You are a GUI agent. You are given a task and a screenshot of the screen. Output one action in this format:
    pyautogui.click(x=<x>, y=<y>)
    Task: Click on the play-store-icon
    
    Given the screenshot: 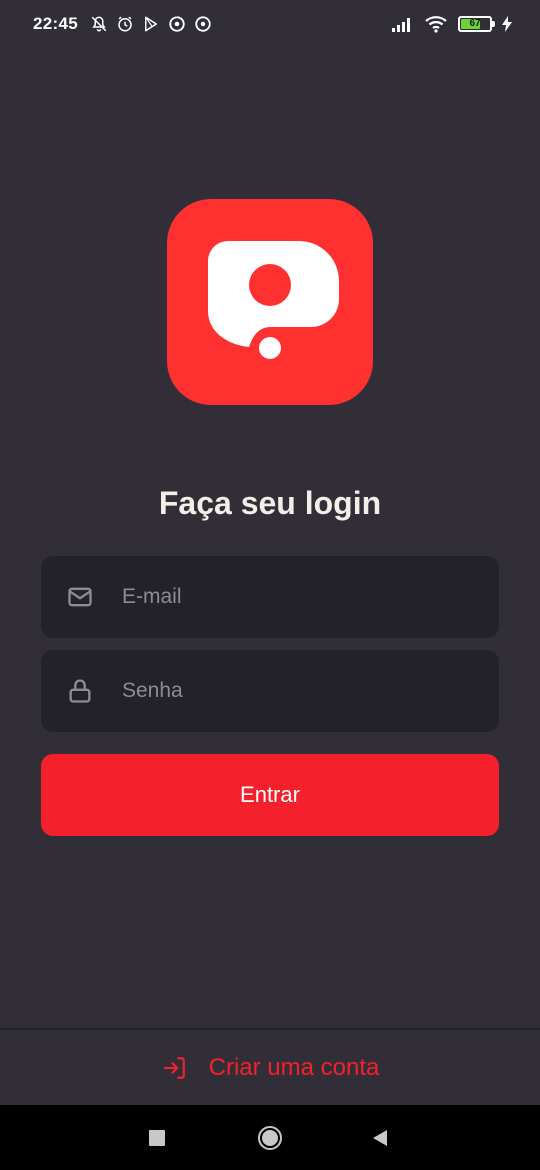 What is the action you would take?
    pyautogui.click(x=150, y=24)
    